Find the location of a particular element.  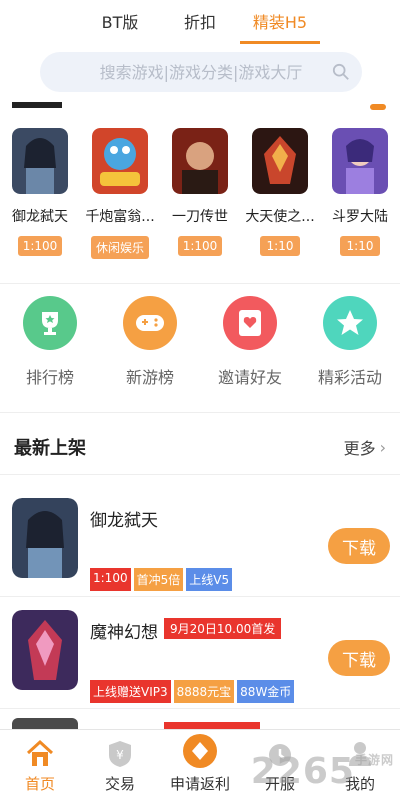

search-bar is located at coordinates (201, 72).